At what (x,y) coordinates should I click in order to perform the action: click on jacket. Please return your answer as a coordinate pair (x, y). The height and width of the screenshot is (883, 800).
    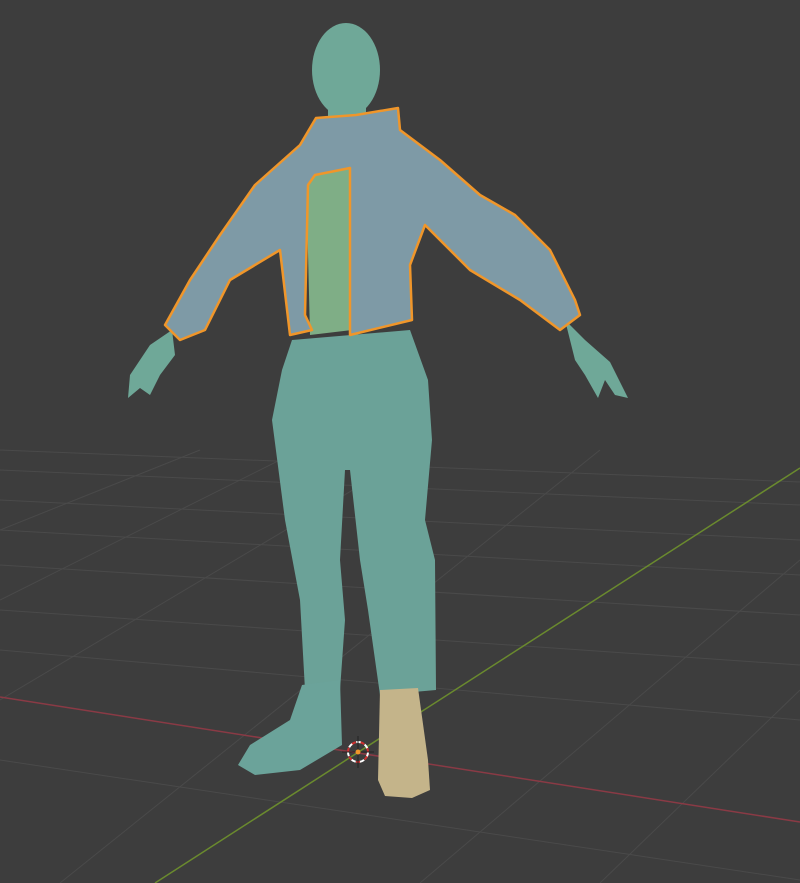
    Looking at the image, I should click on (372, 224).